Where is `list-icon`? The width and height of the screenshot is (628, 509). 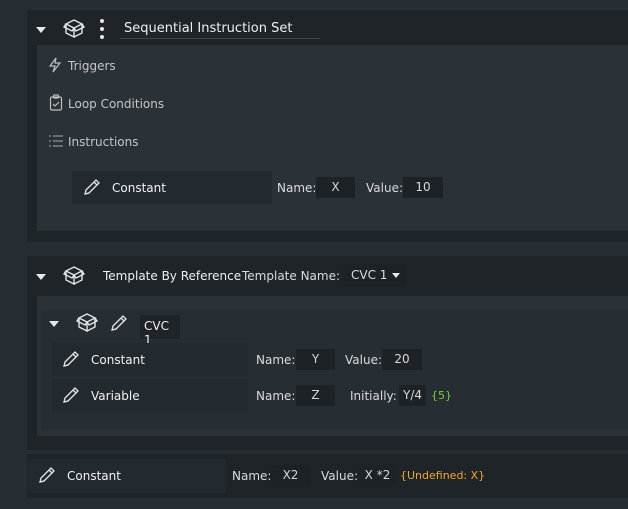 list-icon is located at coordinates (56, 141).